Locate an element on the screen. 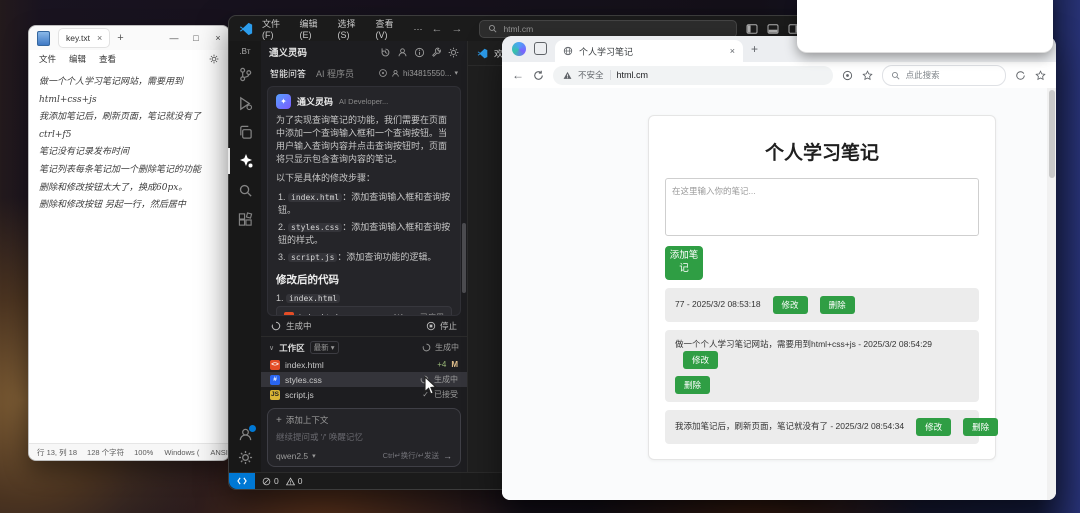 The width and height of the screenshot is (1080, 513). notepad-file-icon is located at coordinates (43, 38).